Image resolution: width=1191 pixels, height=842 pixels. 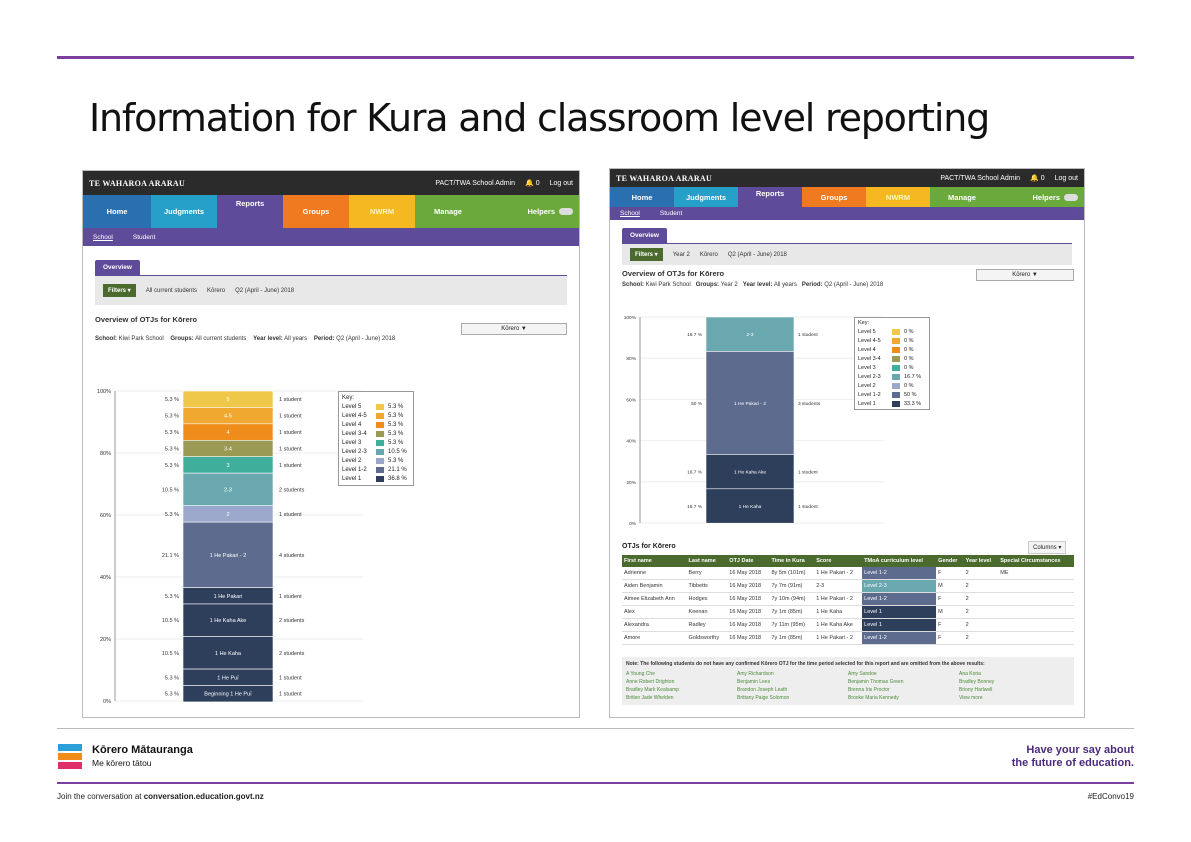 What do you see at coordinates (1014, 674) in the screenshot?
I see `omitted-student-link: Ana Koria` at bounding box center [1014, 674].